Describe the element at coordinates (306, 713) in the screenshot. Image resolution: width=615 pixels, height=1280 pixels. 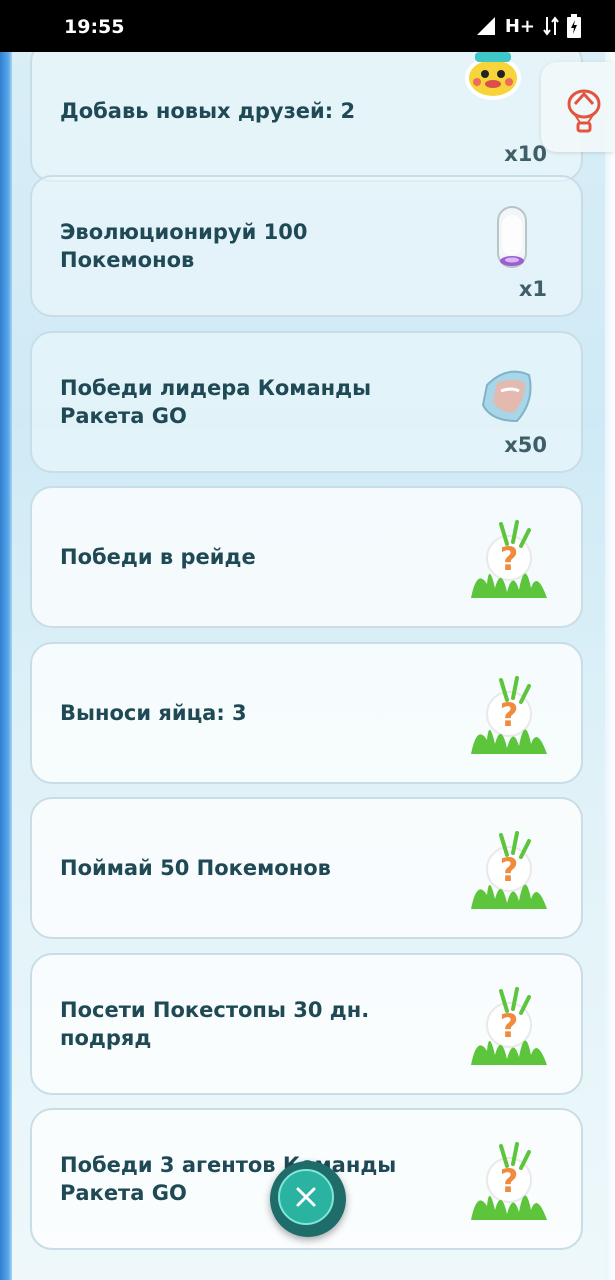
I see `task-card: Выноси яйца: 3 ?` at that location.